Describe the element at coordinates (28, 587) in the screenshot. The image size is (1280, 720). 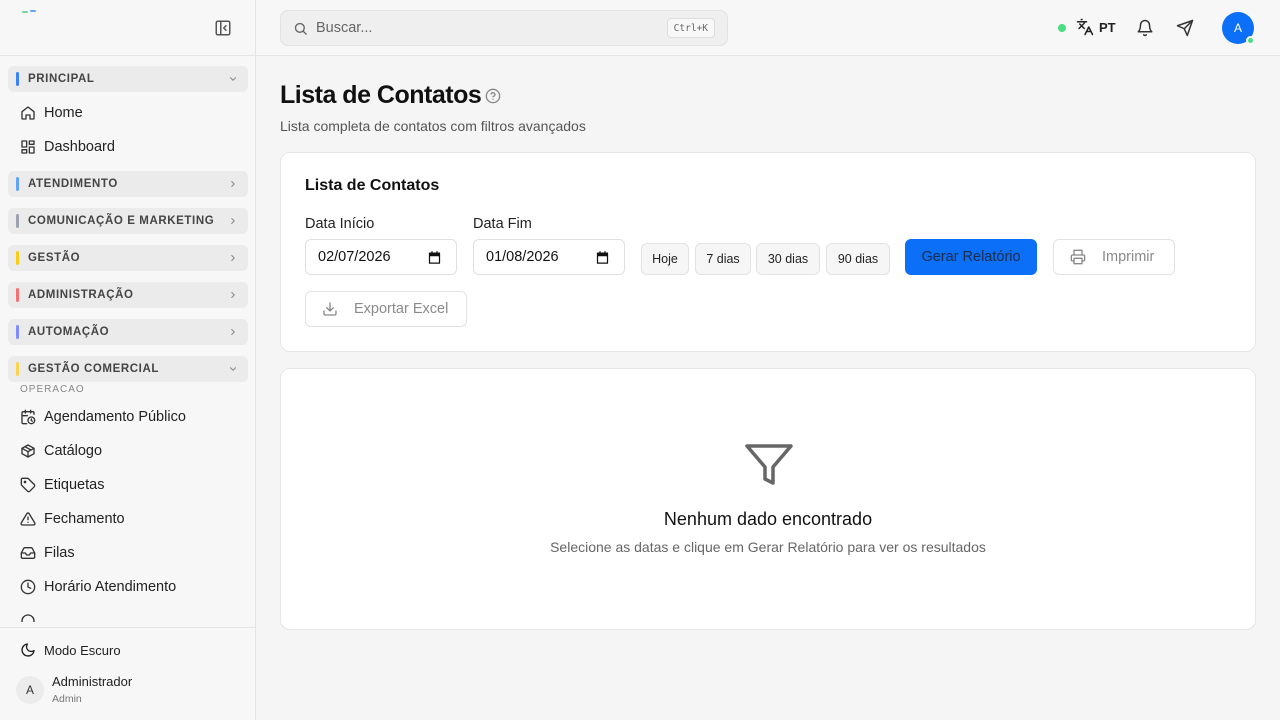
I see `clock-icon` at that location.